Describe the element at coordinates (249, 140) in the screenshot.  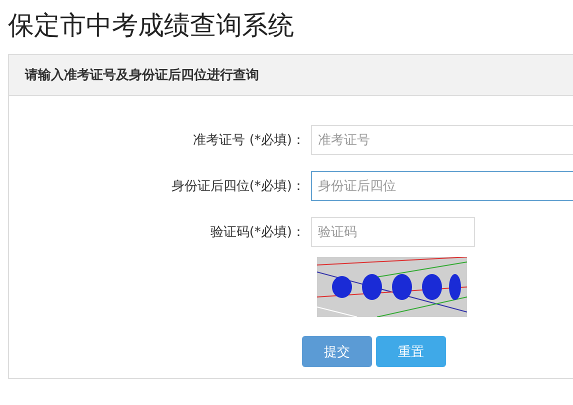
I see `field-label: 准考证号 (*必填)：` at that location.